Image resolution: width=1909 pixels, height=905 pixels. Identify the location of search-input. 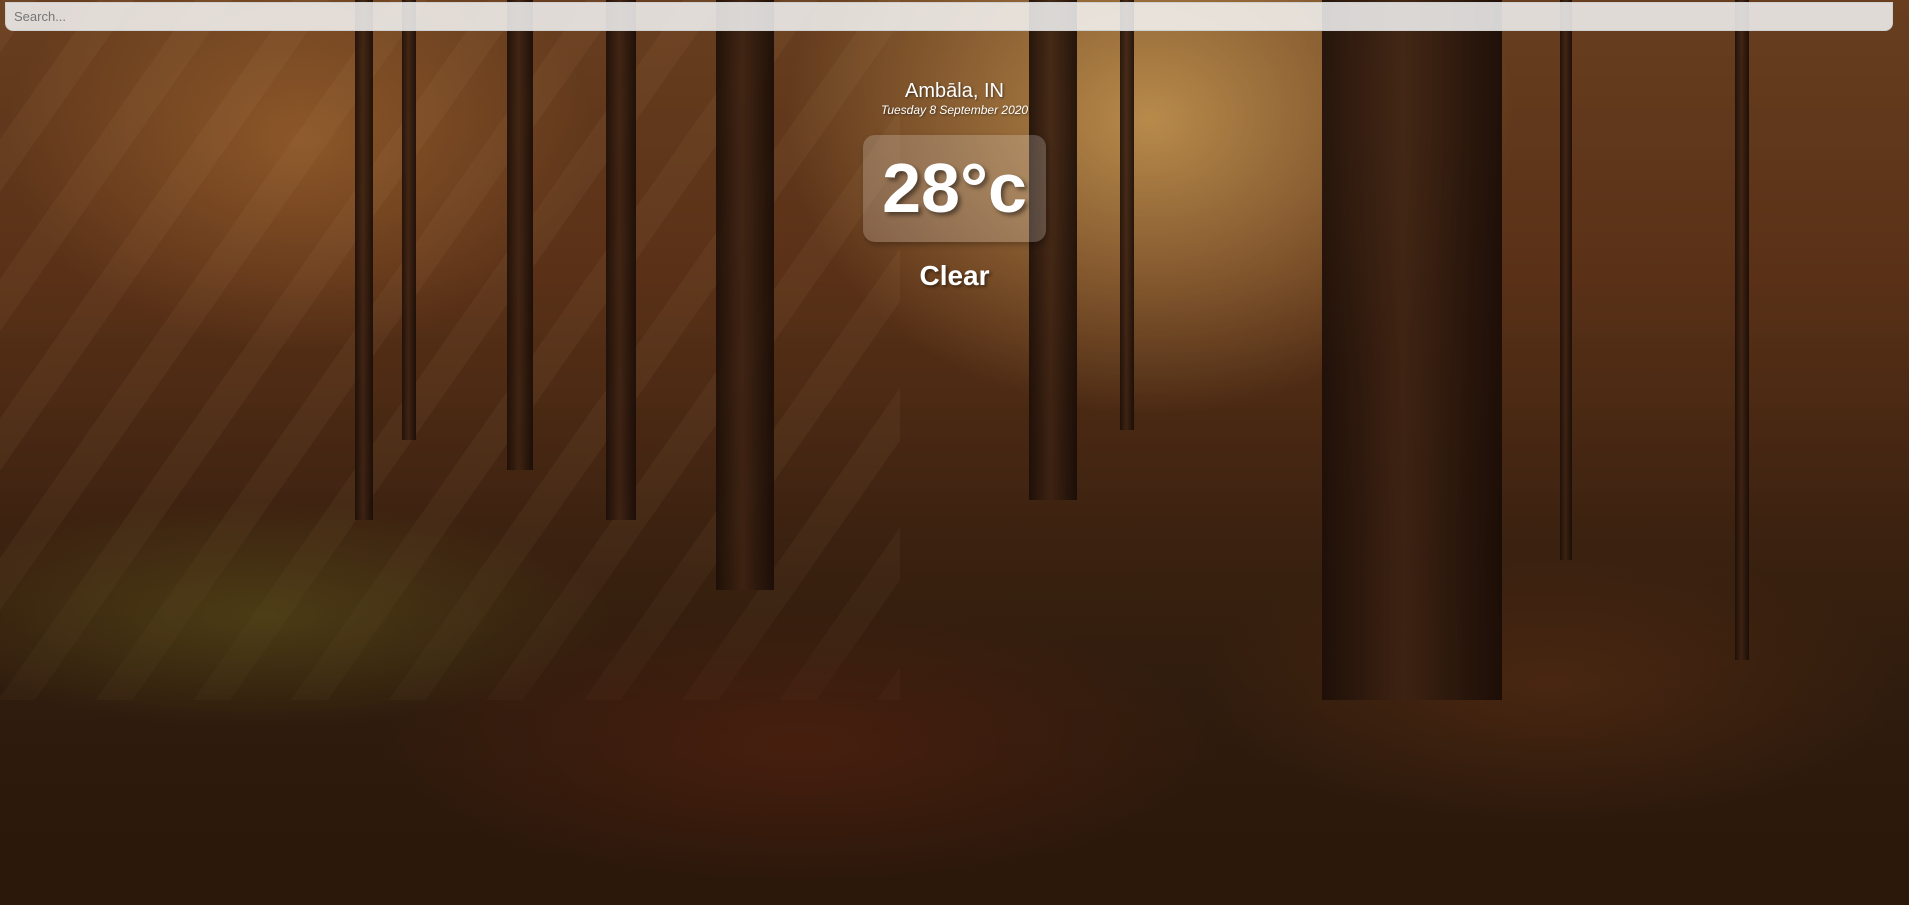
(949, 16).